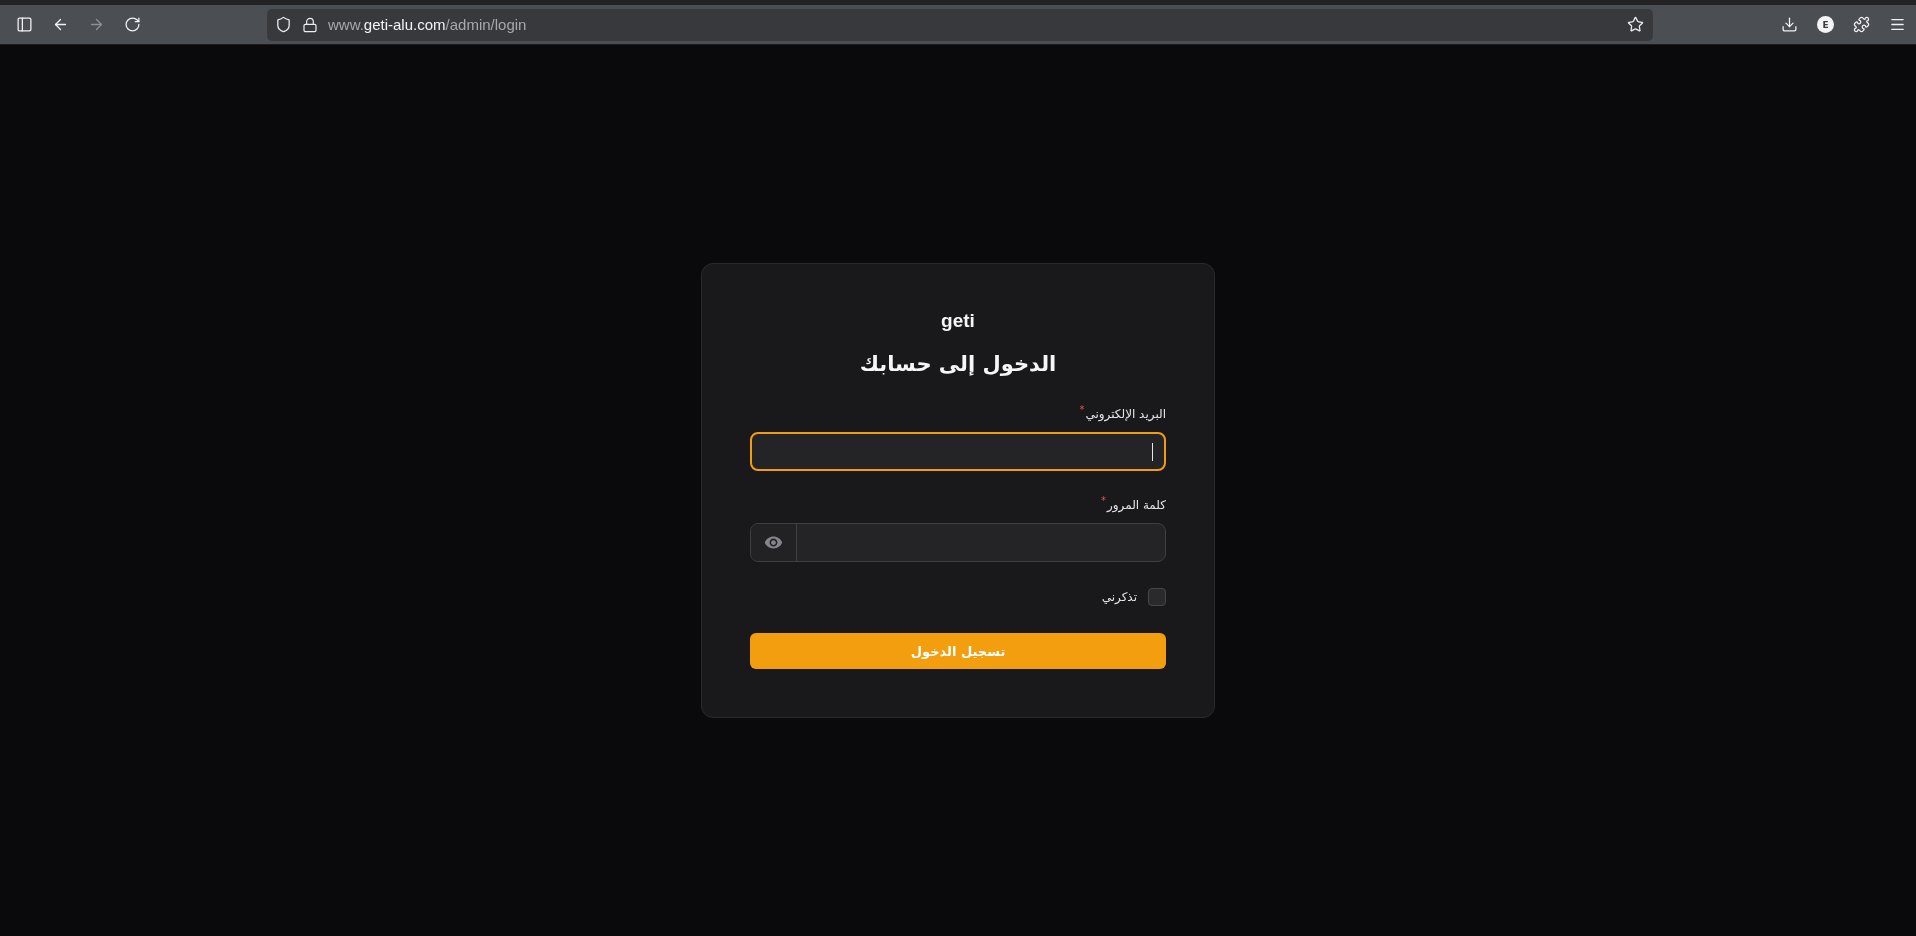 This screenshot has height=936, width=1916. Describe the element at coordinates (774, 542) in the screenshot. I see `show-password-button` at that location.